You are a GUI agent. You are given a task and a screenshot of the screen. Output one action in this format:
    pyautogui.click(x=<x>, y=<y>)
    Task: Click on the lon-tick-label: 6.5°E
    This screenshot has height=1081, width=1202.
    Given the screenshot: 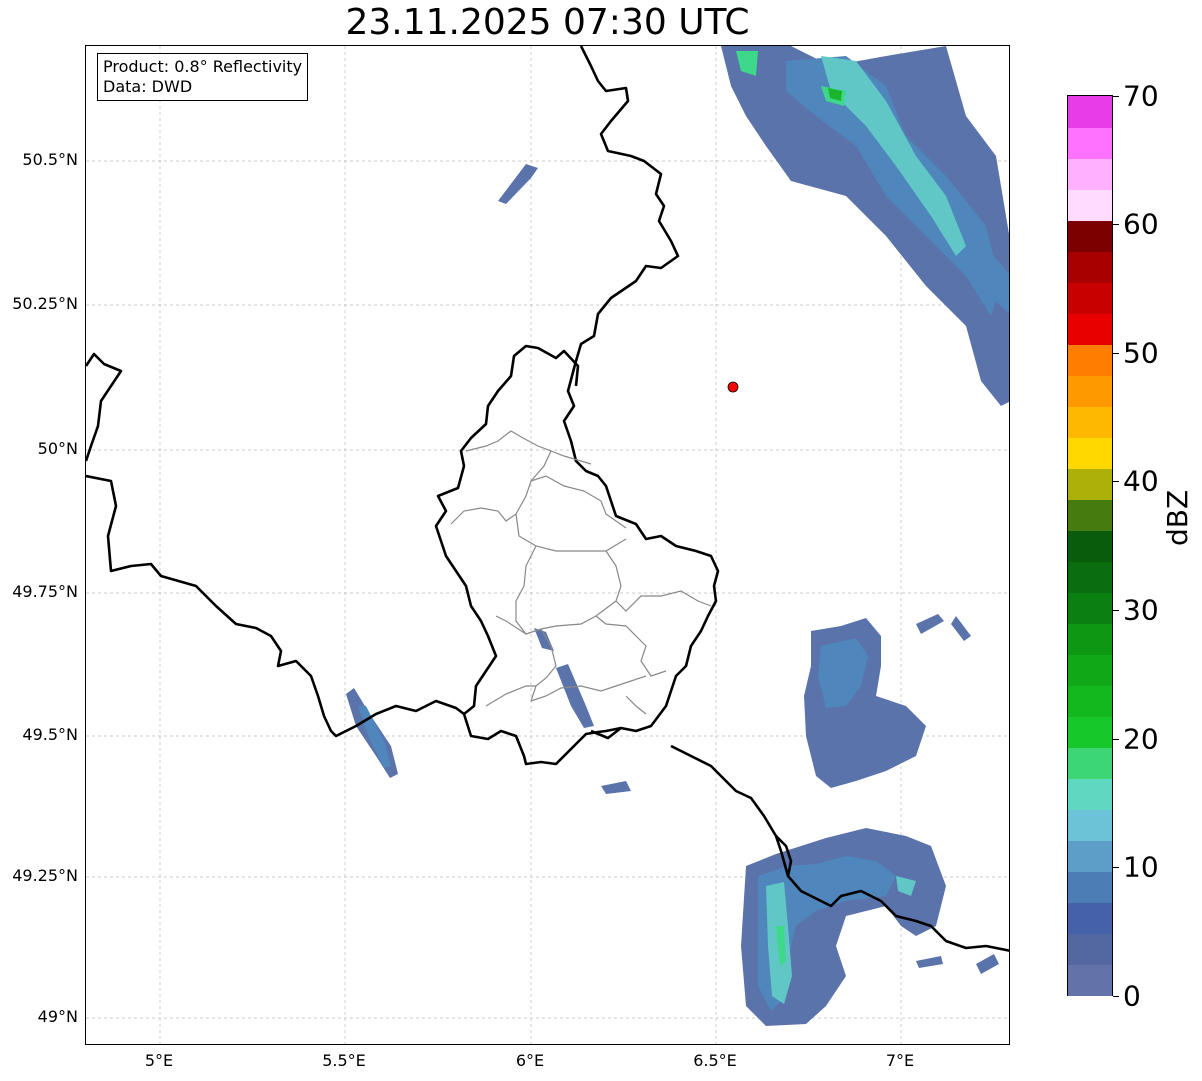 What is the action you would take?
    pyautogui.click(x=715, y=1060)
    